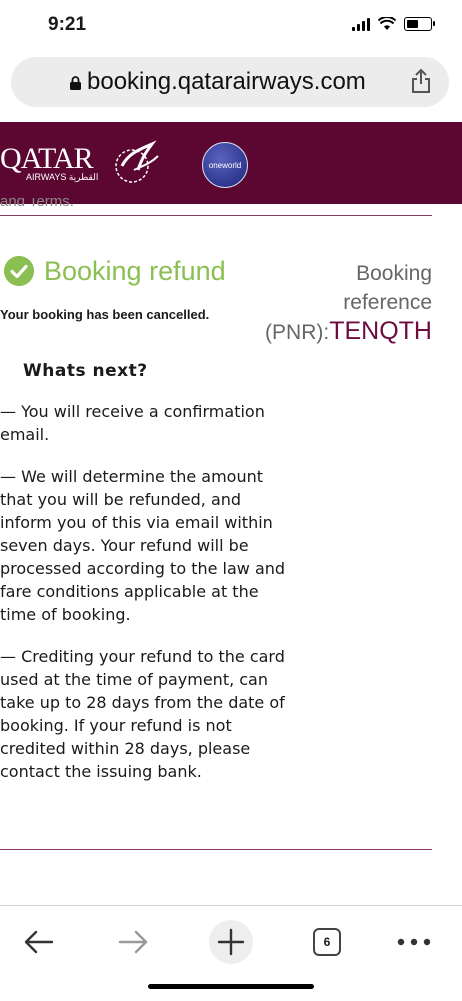 This screenshot has width=462, height=1001. I want to click on page-title: Booking refund, so click(135, 271).